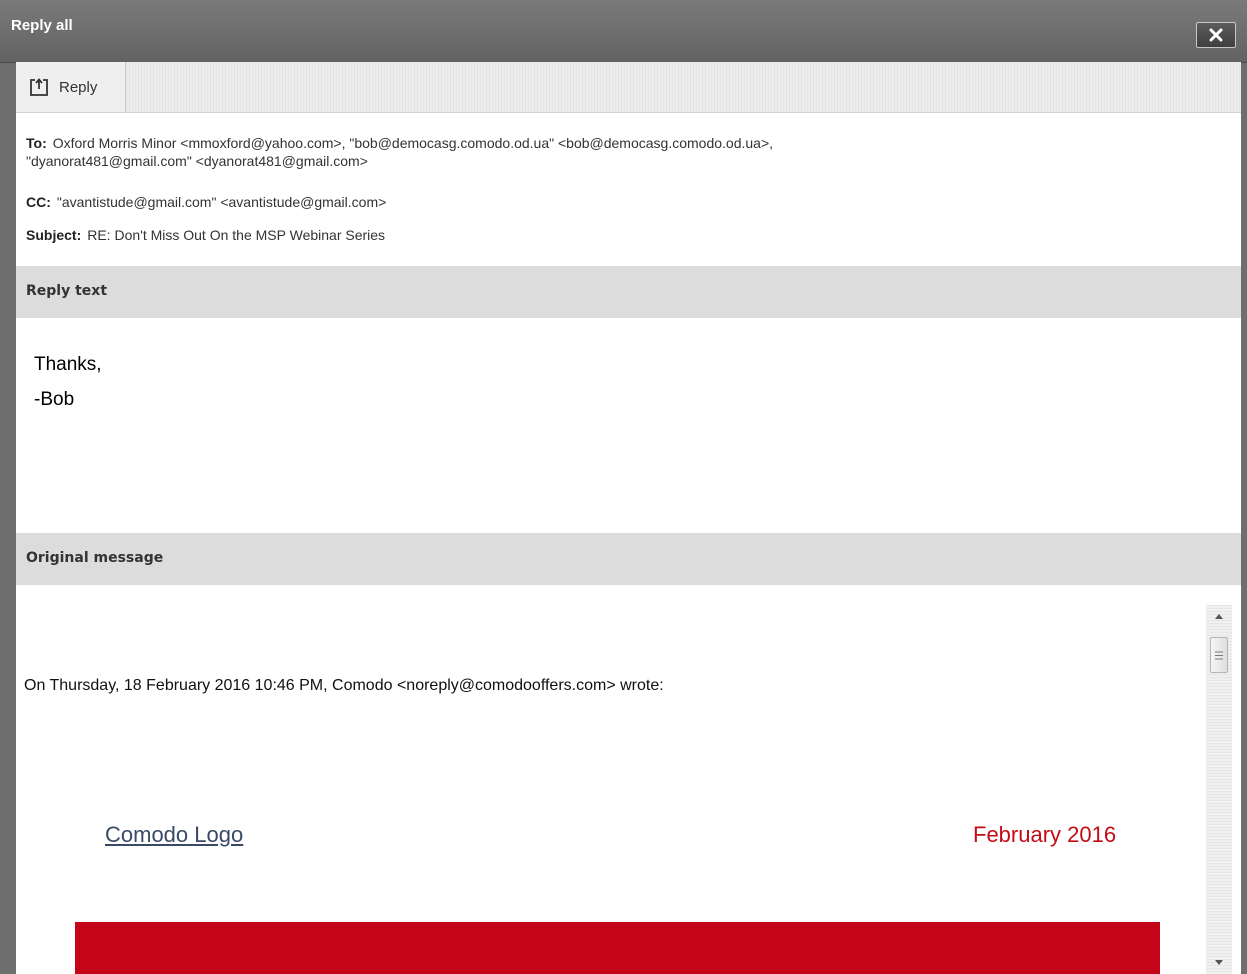 The image size is (1247, 974). I want to click on reply-button: Reply, so click(71, 87).